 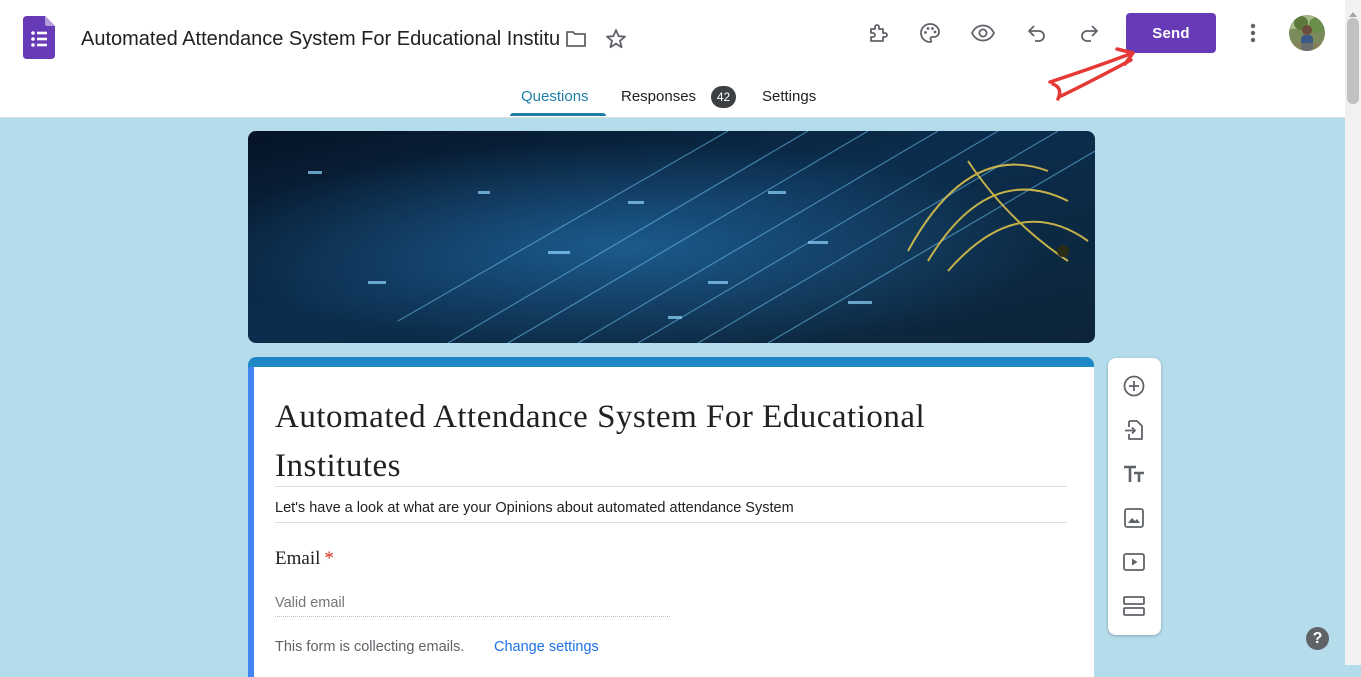 I want to click on tab-questions: Questions, so click(x=555, y=96).